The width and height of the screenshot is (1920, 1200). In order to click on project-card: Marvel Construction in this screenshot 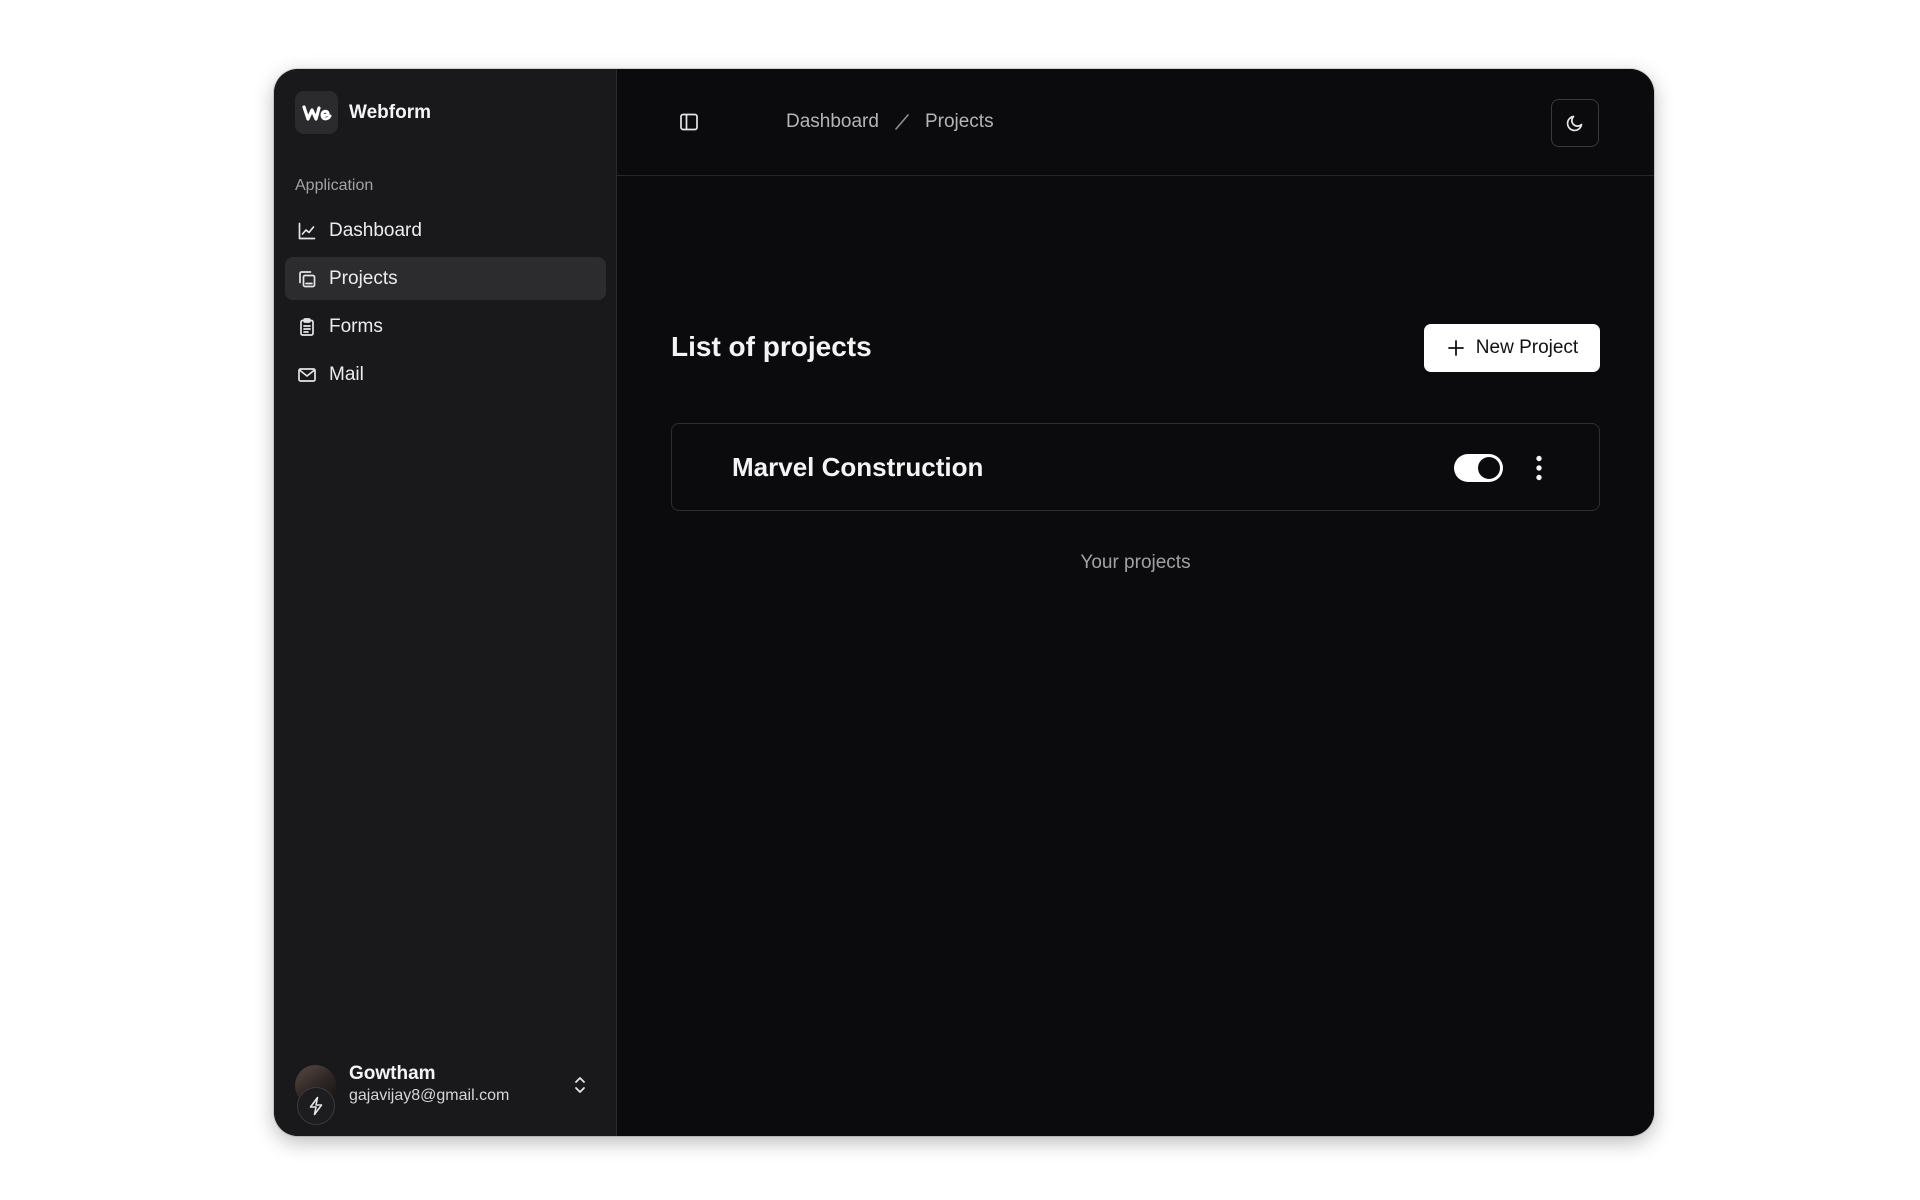, I will do `click(1135, 467)`.